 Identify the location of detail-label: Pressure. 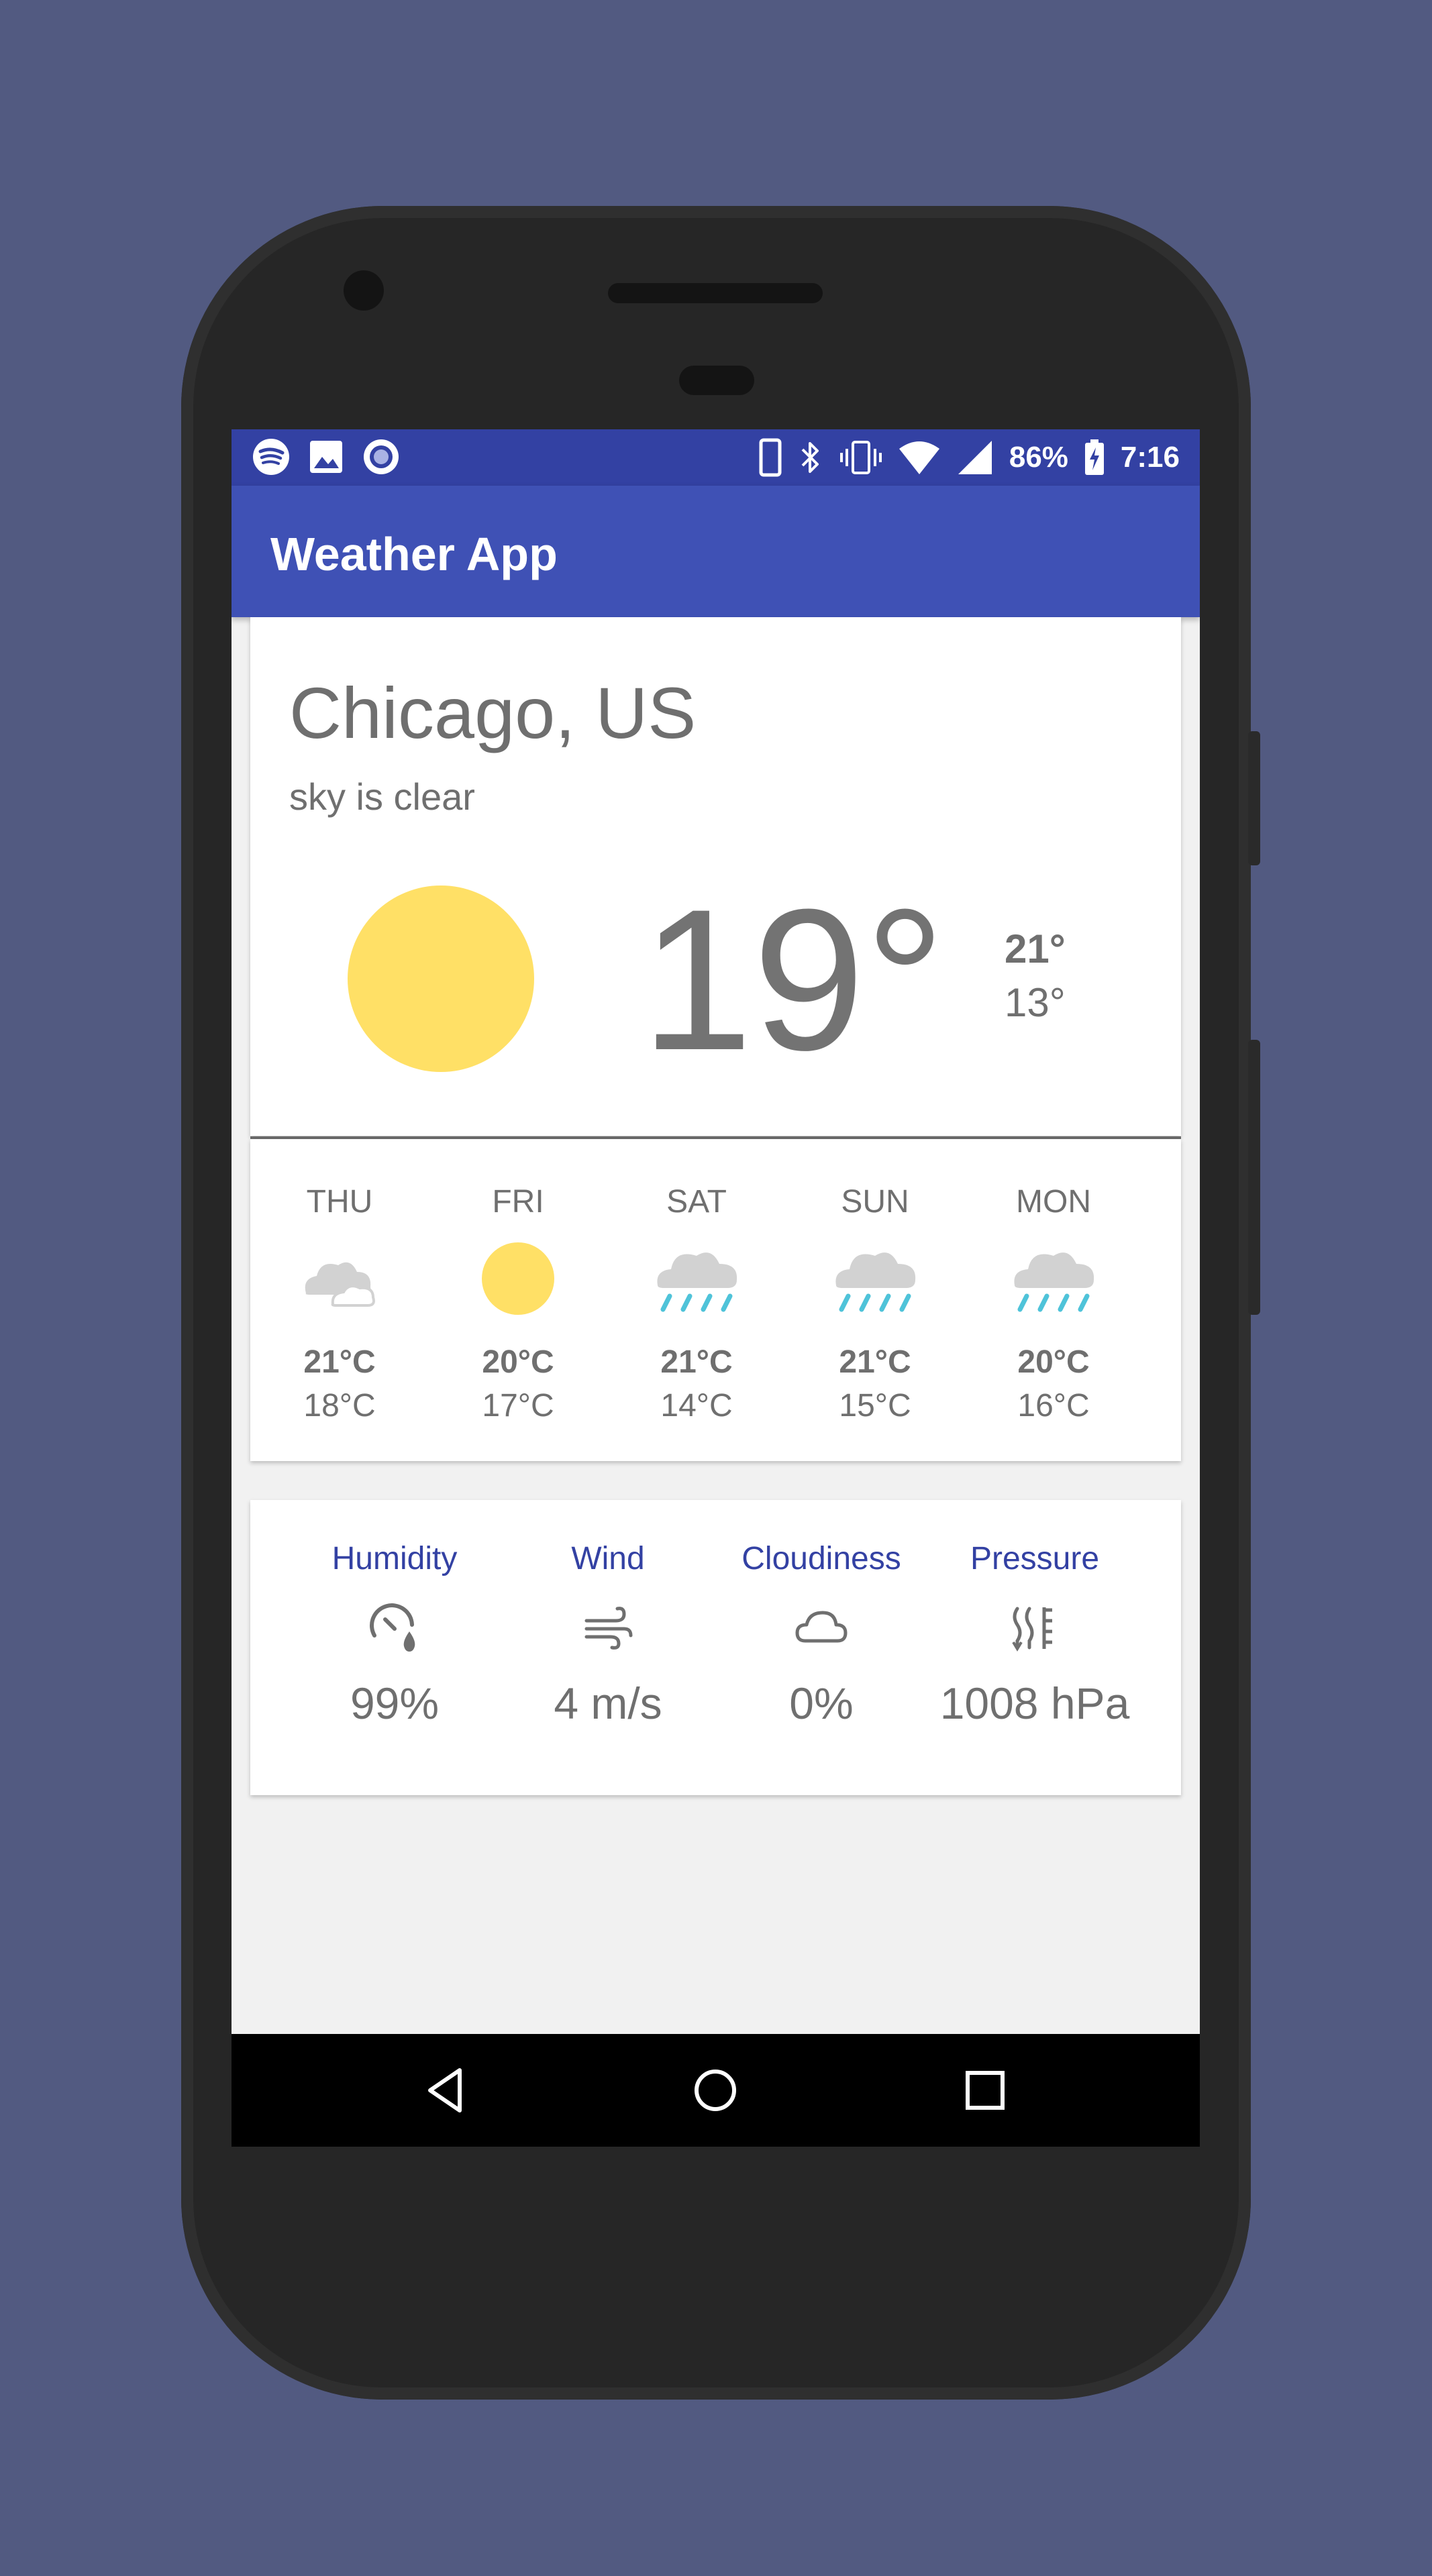
(1035, 1558).